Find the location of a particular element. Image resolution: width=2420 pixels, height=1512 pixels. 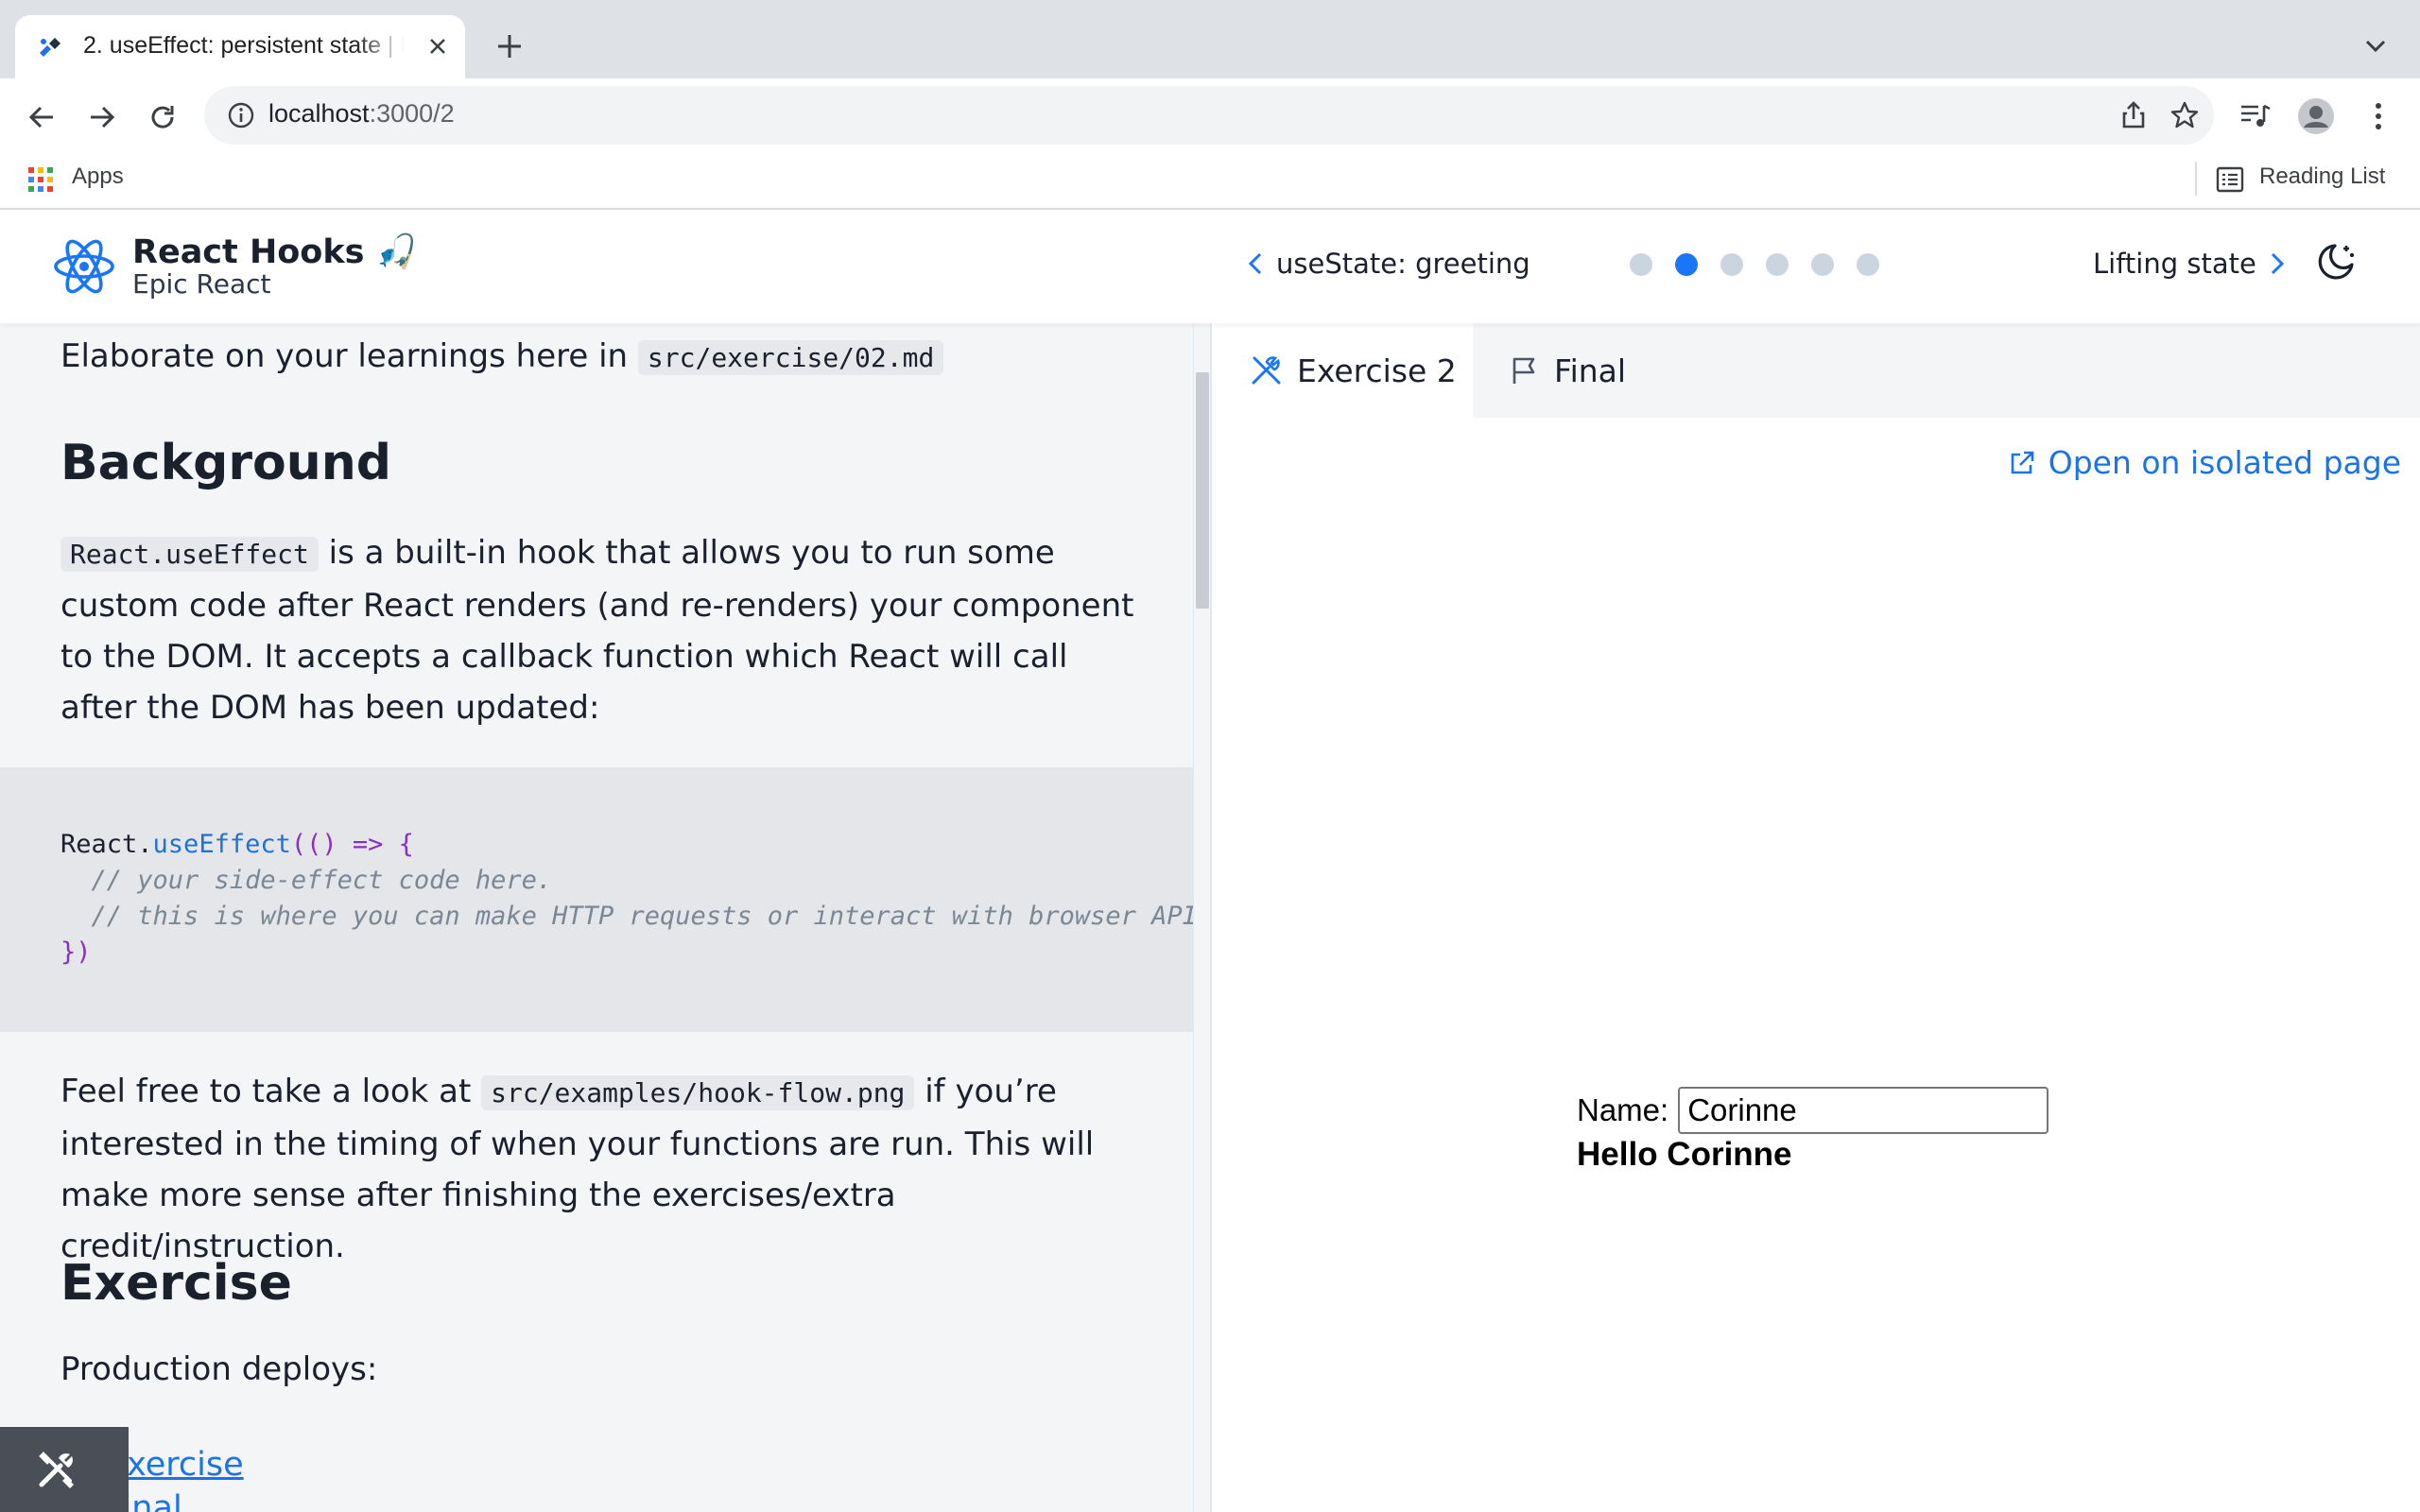

tools-button is located at coordinates (64, 1469).